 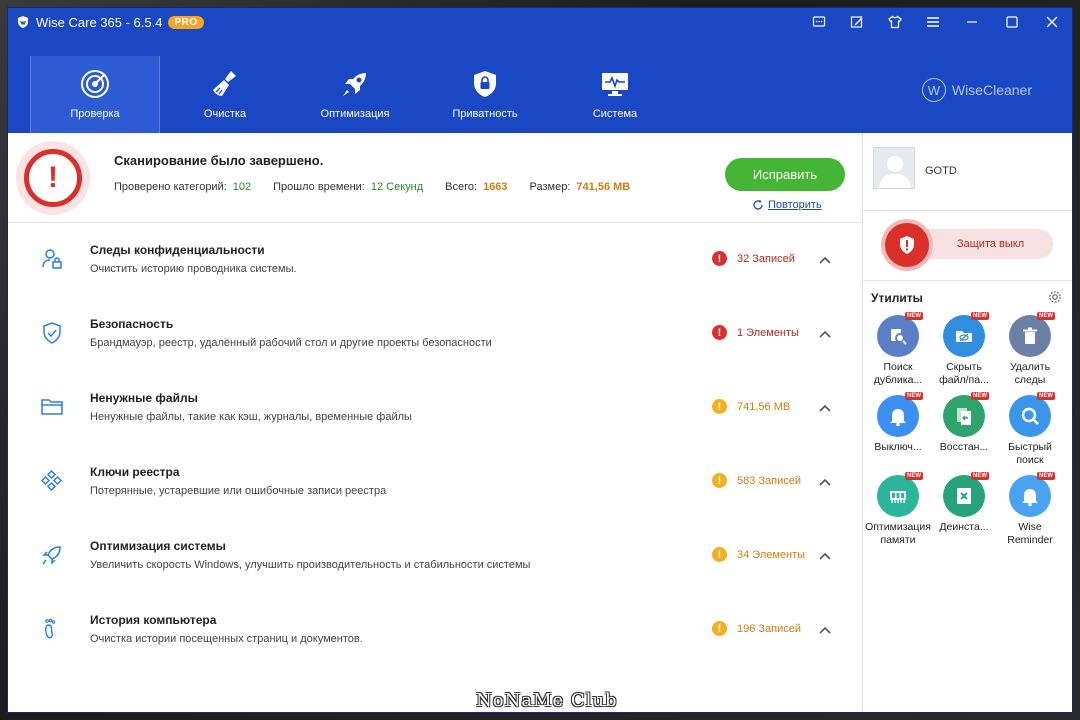 What do you see at coordinates (225, 114) in the screenshot?
I see `tab-label: Очистка` at bounding box center [225, 114].